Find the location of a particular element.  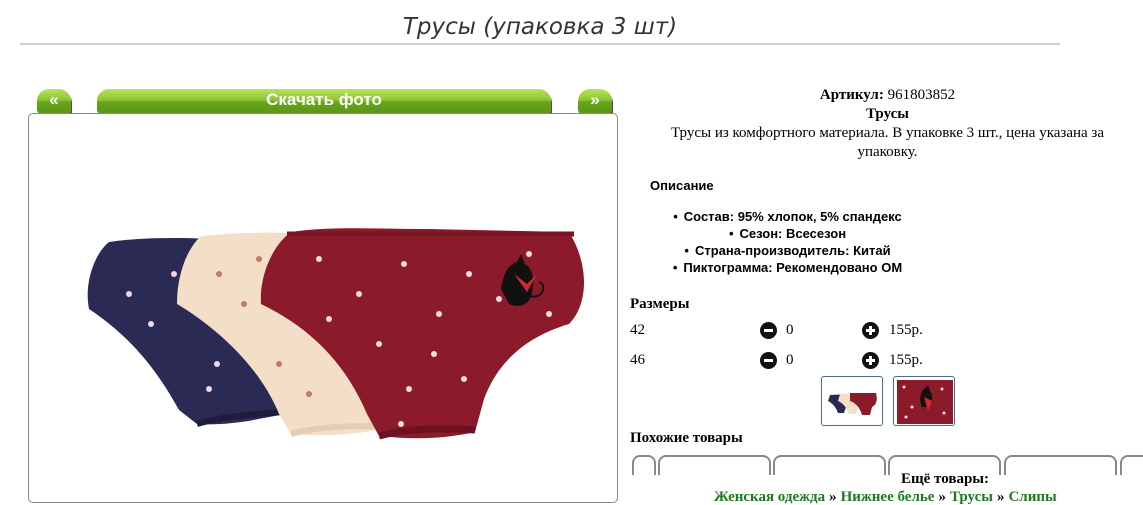

next-photo-button: » is located at coordinates (595, 101).